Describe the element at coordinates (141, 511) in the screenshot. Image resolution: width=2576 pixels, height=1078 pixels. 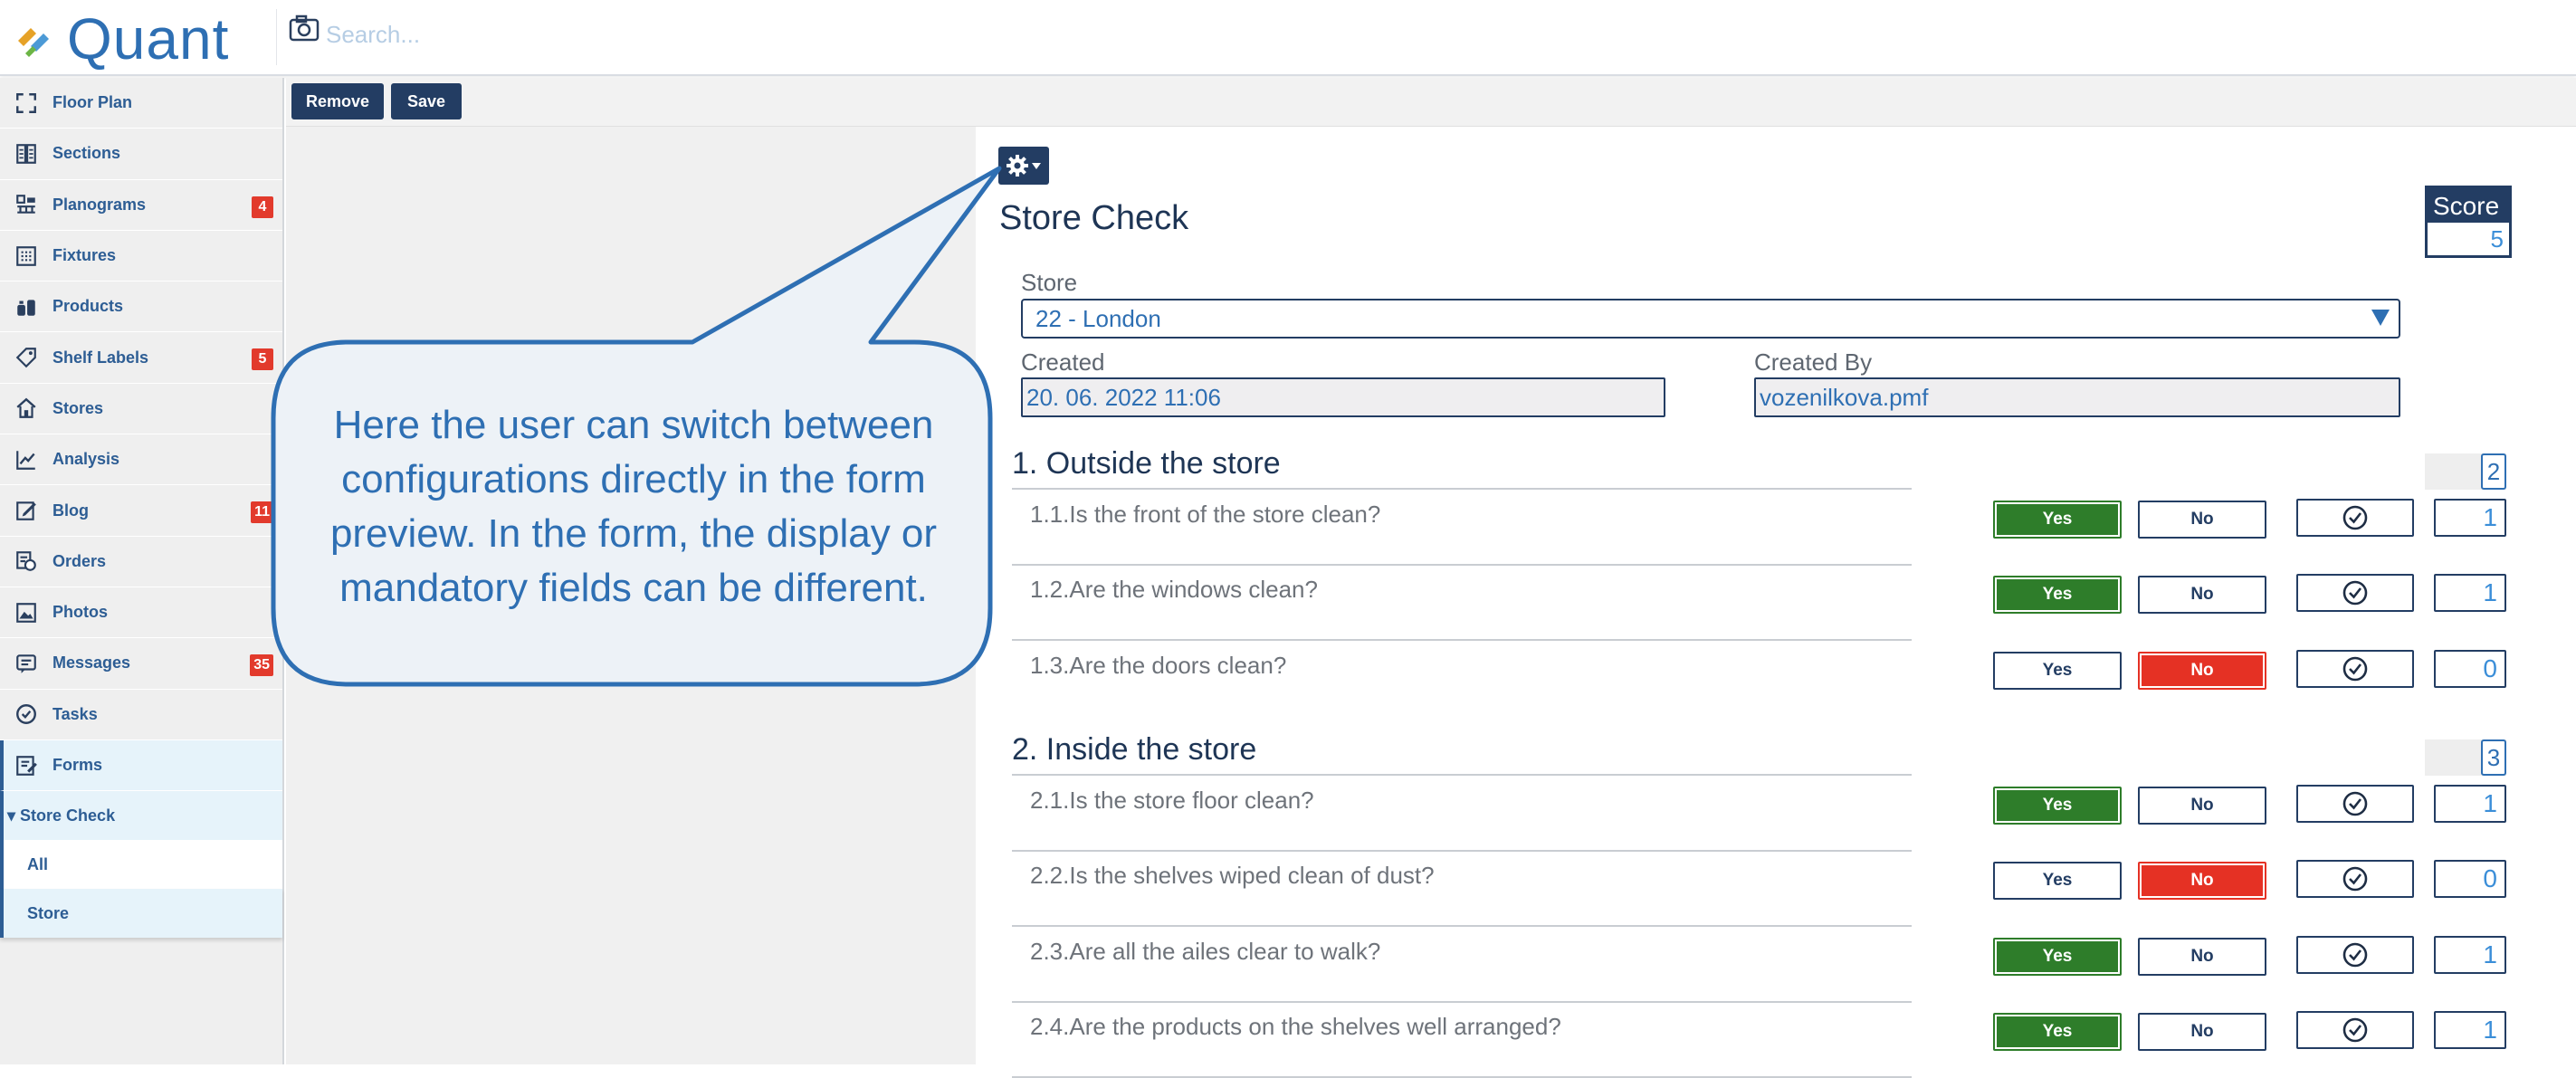
I see `sidebar-item-blog: Blog 11` at that location.